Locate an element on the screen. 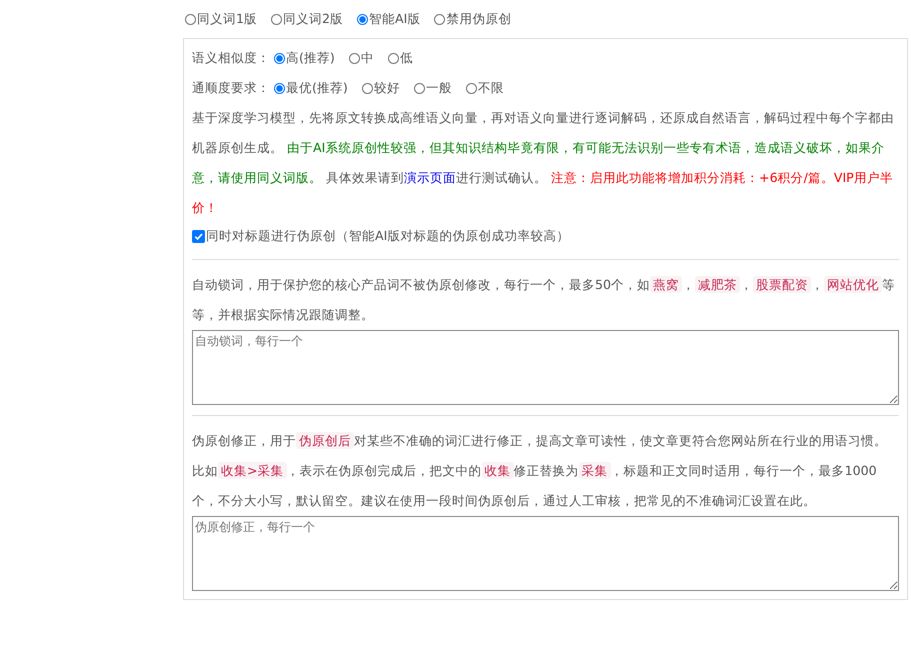 This screenshot has height=658, width=911. description-text: 基于深度学习模型，先将原文转换成高维语义向量，再对语义向量进行逐词解码，还原成自然语言，解码过程中每个字都由机器原创生成。 由于AI系统原创性较强，但其知识结构毕竟有限，有可能无法识别一些专有术语，造成语义破坏，如果介意，请使用同义词版。 具体效果请到演示页面进行测试确认。 注意：启用此功能将增加积分消耗：+6积分/篇。VIP用户半价！ is located at coordinates (543, 163).